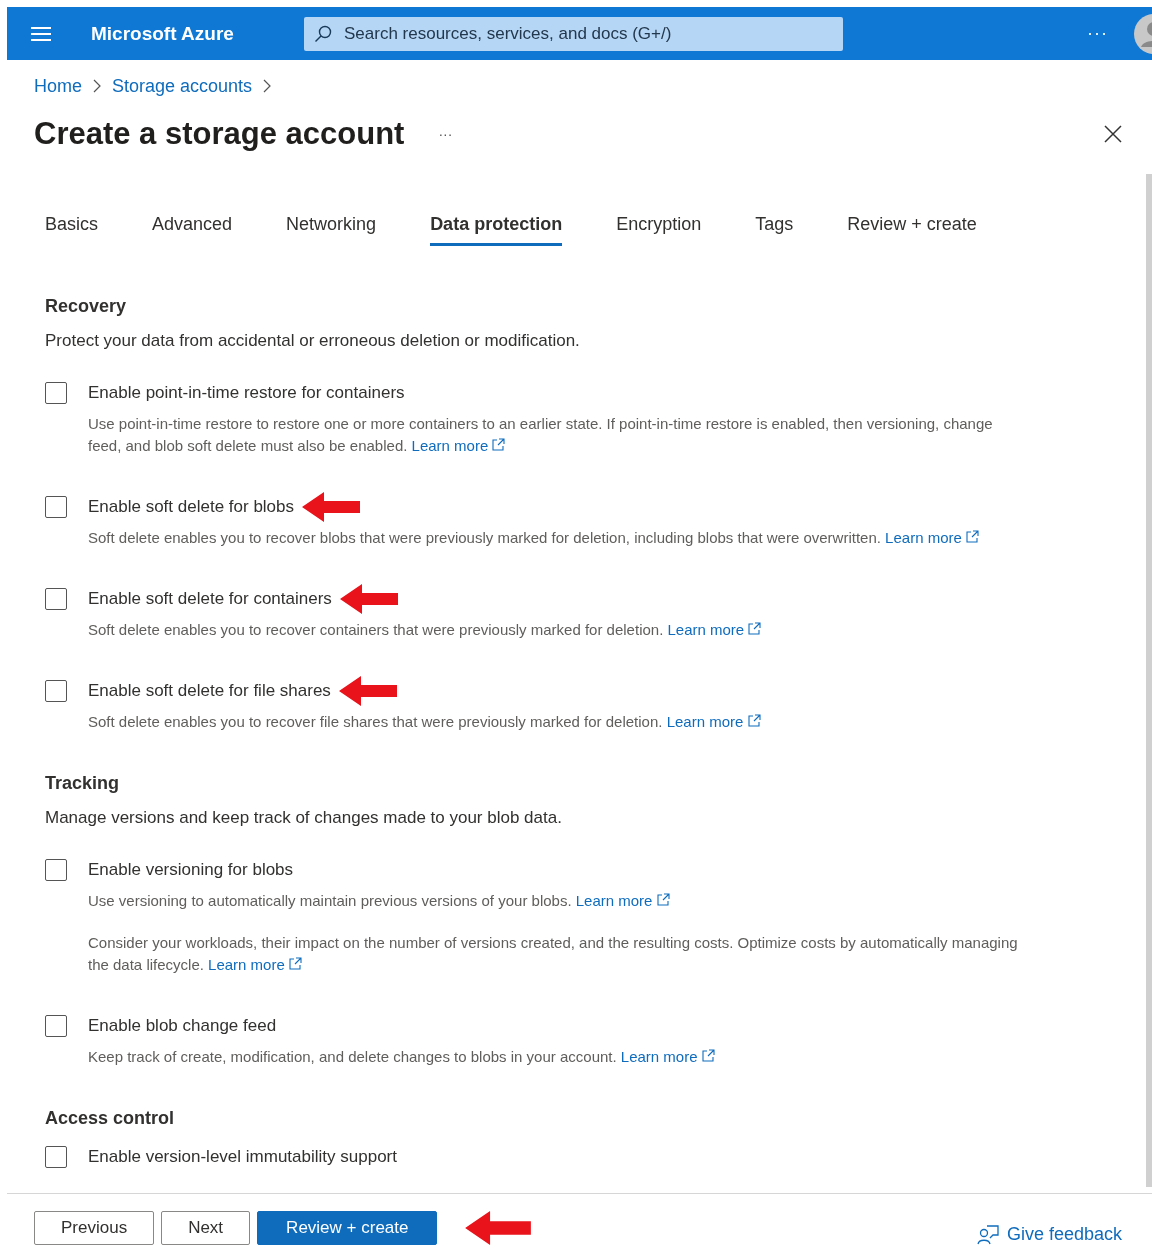 The image size is (1152, 1251). I want to click on option-label: Enable blob change feed, so click(182, 1026).